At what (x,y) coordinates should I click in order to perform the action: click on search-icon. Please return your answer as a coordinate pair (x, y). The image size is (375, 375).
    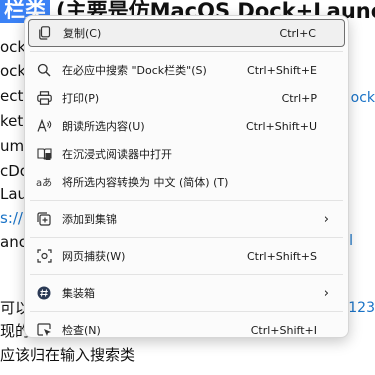
    Looking at the image, I should click on (44, 70).